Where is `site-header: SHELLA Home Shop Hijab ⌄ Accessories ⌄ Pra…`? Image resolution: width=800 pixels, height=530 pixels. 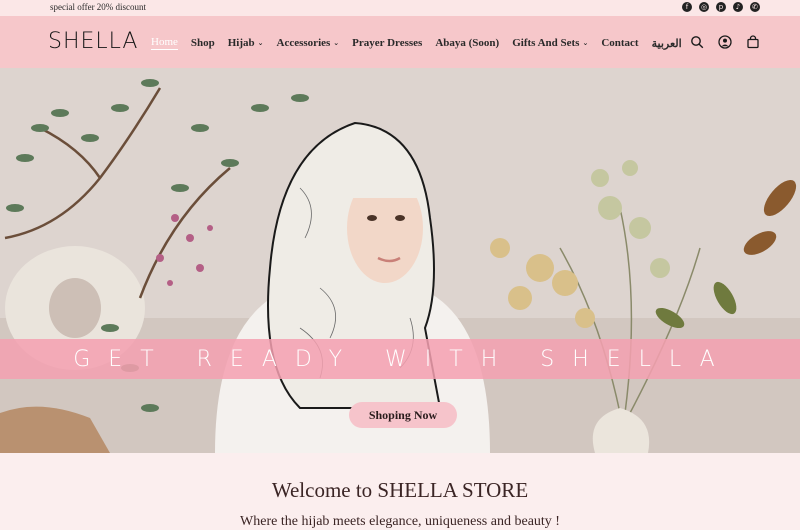 site-header: SHELLA Home Shop Hijab ⌄ Accessories ⌄ Pra… is located at coordinates (400, 42).